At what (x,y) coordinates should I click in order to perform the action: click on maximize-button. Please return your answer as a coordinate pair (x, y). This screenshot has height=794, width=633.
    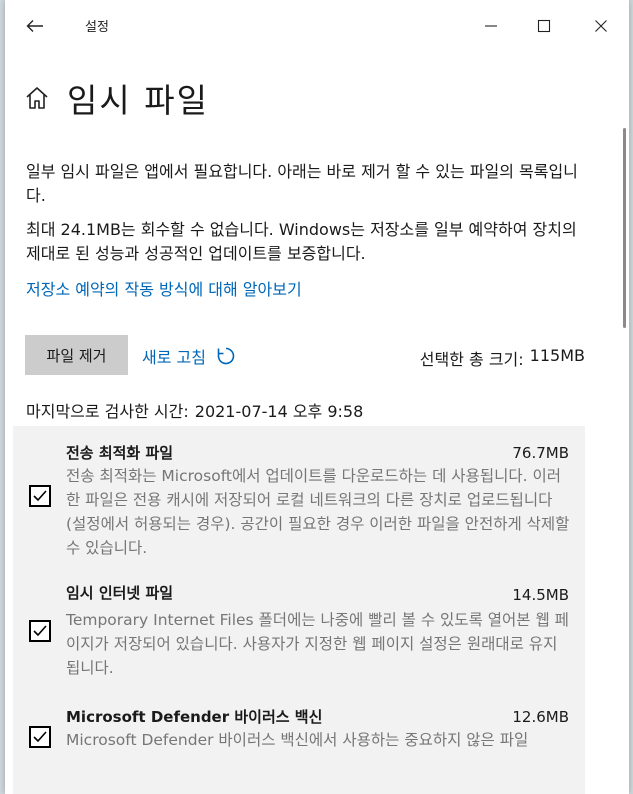
    Looking at the image, I should click on (544, 26).